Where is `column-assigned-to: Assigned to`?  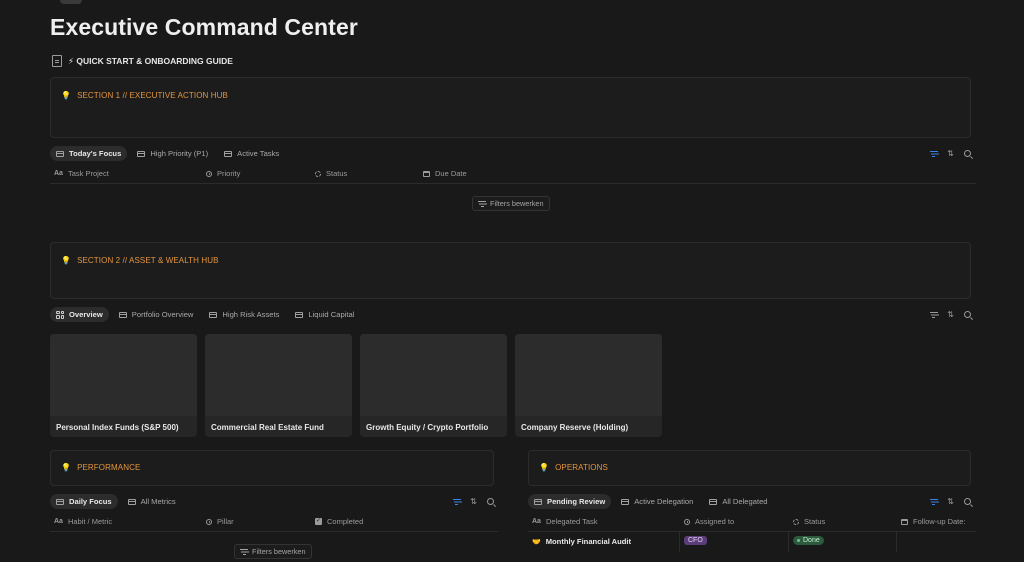
column-assigned-to: Assigned to is located at coordinates (738, 521).